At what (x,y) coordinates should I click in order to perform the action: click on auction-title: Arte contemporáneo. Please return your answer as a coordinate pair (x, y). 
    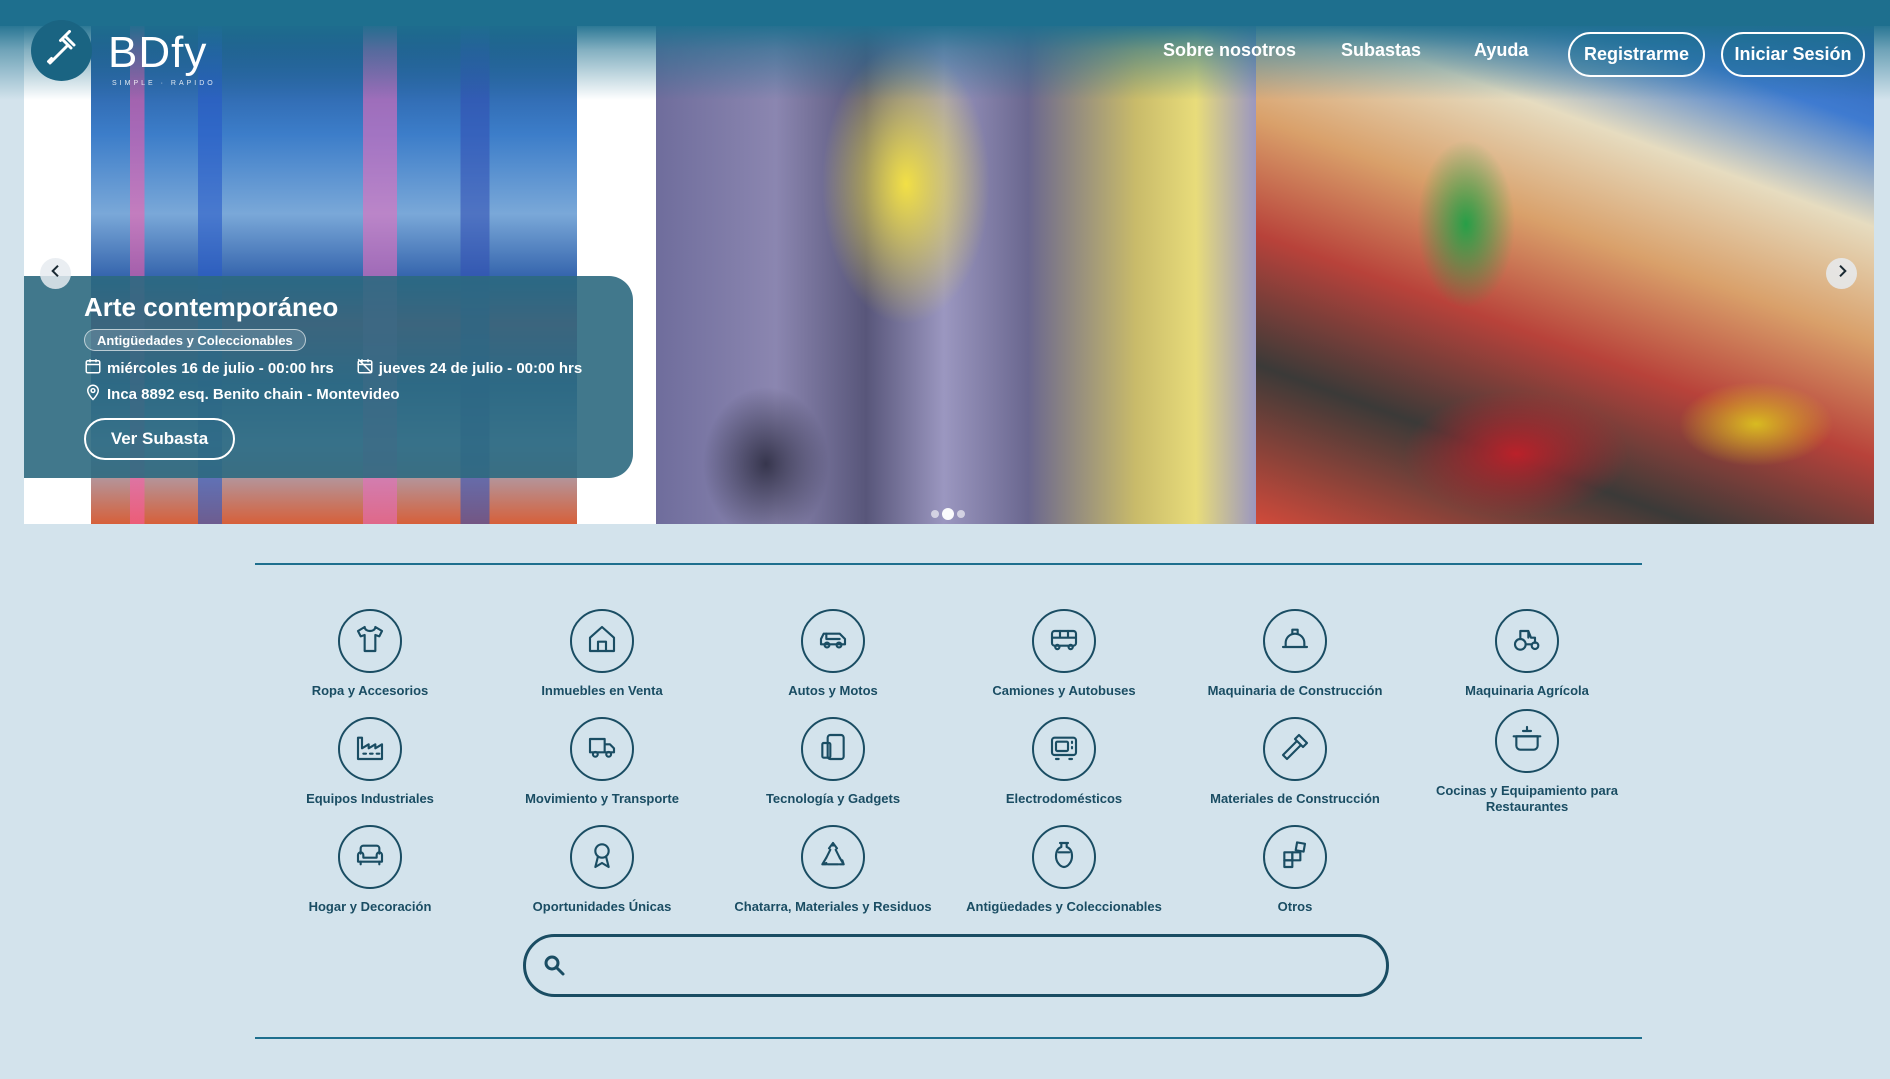
    Looking at the image, I should click on (211, 307).